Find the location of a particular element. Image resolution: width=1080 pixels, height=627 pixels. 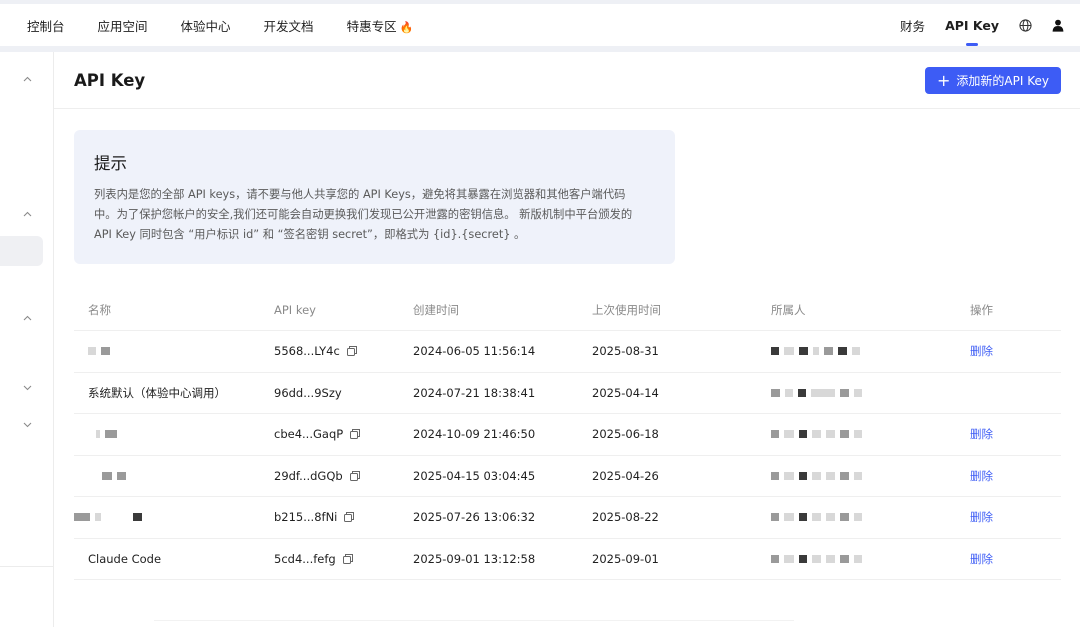

user-icon is located at coordinates (1058, 25).